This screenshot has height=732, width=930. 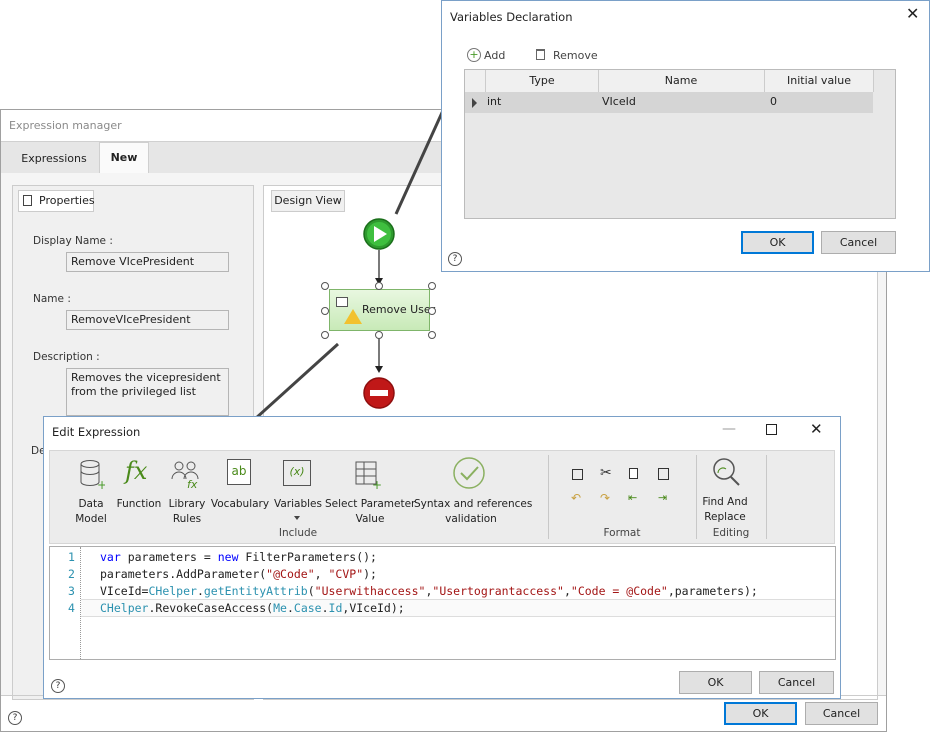 I want to click on code-token: "Usertograntaccess", so click(x=498, y=591).